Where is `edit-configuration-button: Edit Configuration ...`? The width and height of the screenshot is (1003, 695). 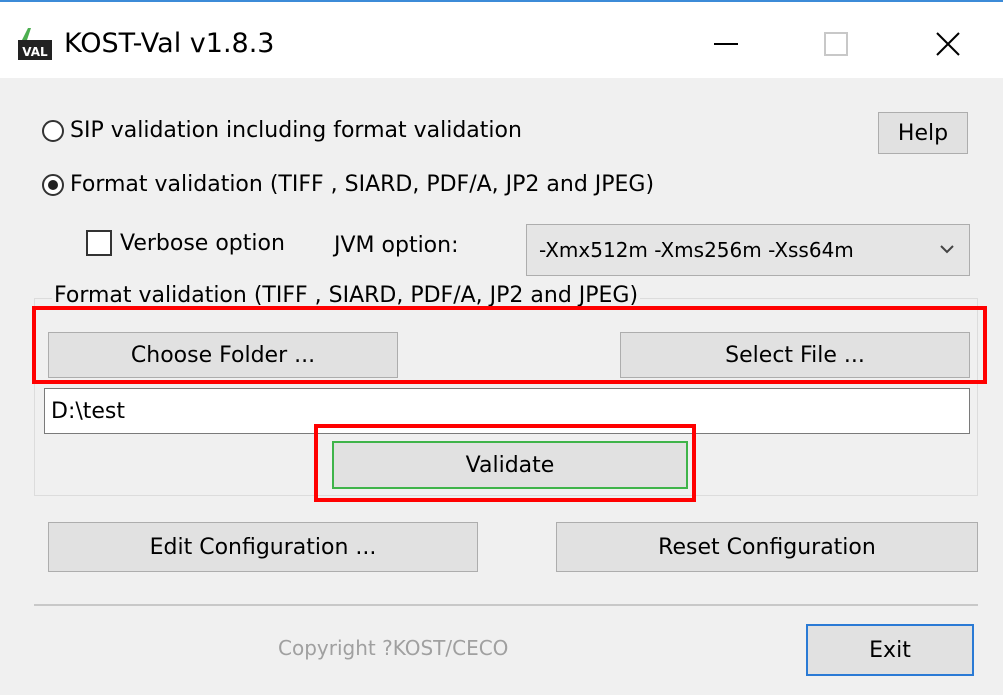
edit-configuration-button: Edit Configuration ... is located at coordinates (263, 547).